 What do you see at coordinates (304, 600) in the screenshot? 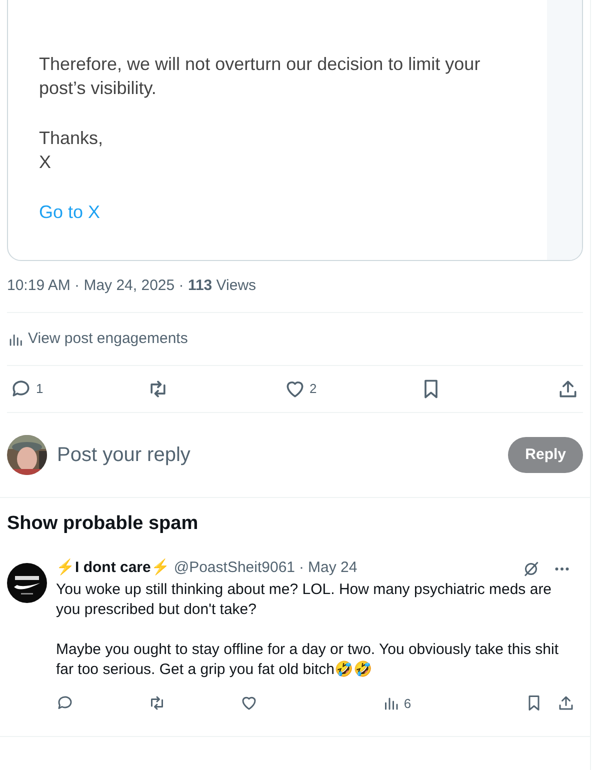
I see `post-text: You woke up still thinking about me? LOL. How many psychiatric meds are you prescribed but don't take?` at bounding box center [304, 600].